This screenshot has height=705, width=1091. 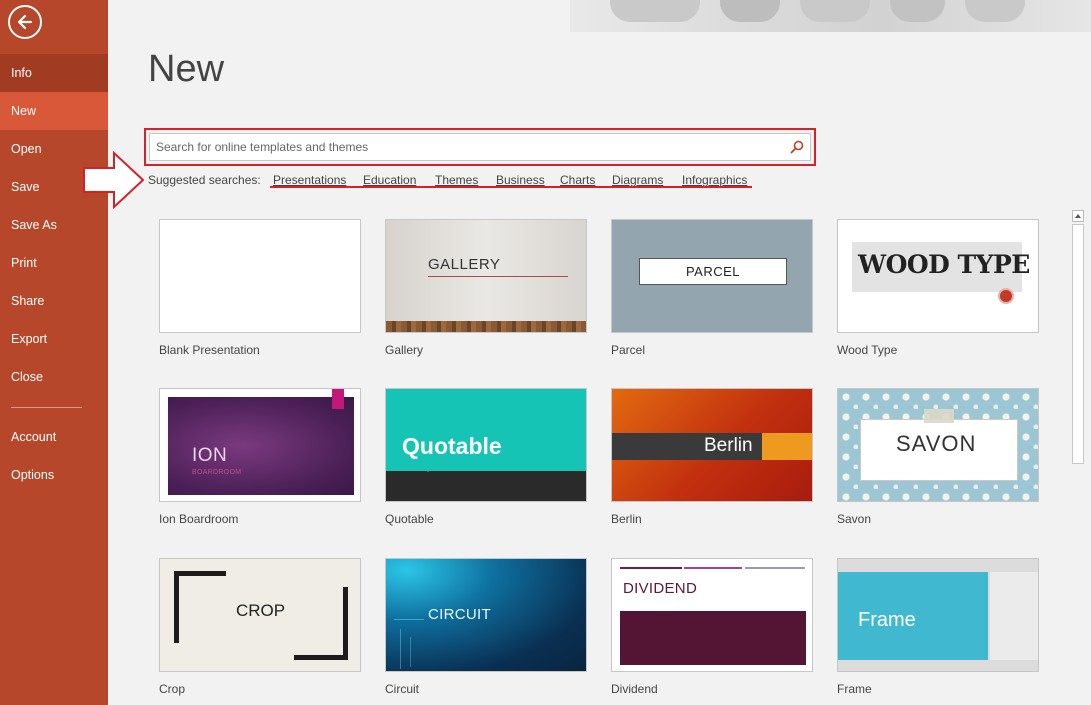 What do you see at coordinates (634, 689) in the screenshot?
I see `template-label: Dividend` at bounding box center [634, 689].